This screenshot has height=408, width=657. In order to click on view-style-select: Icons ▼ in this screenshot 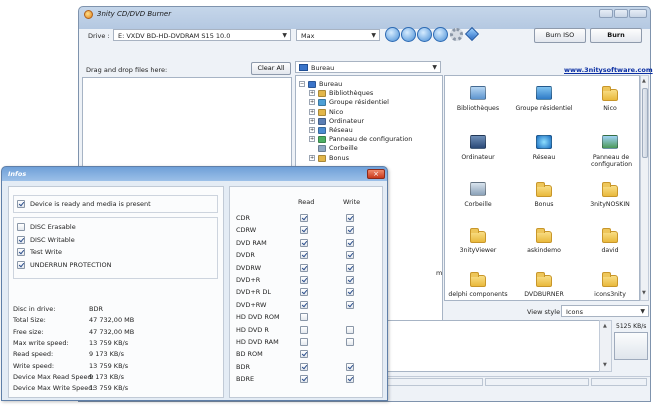, I will do `click(605, 311)`.